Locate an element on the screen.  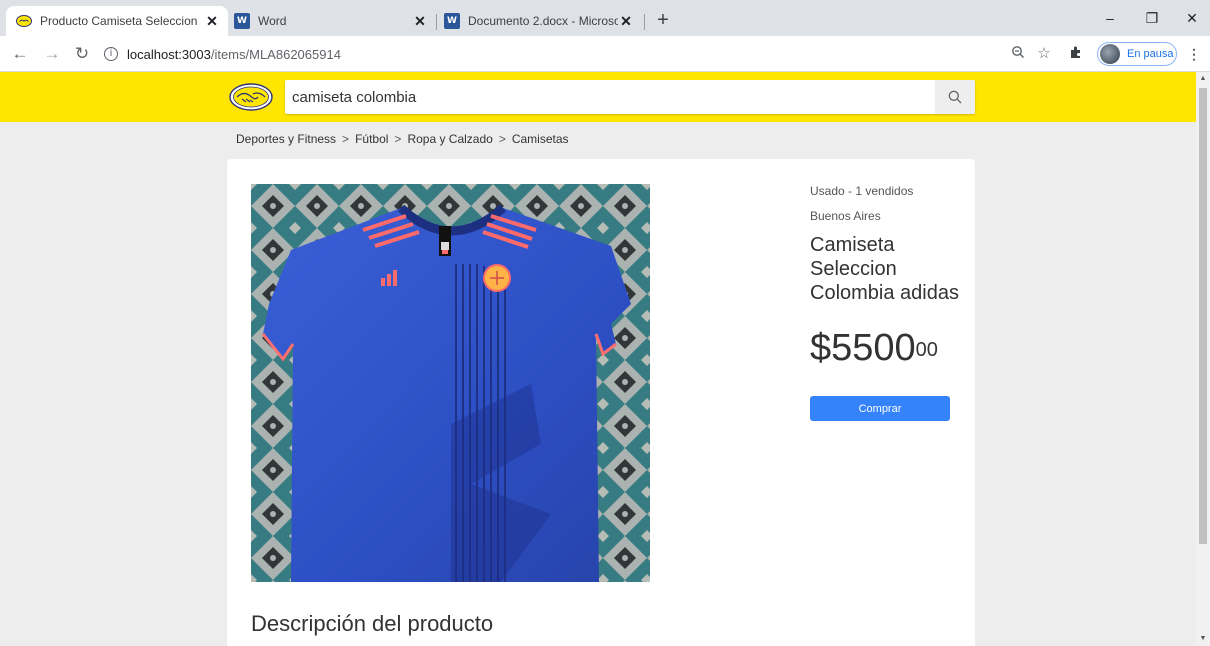
restore-icon: ❐ is located at coordinates (1152, 18).